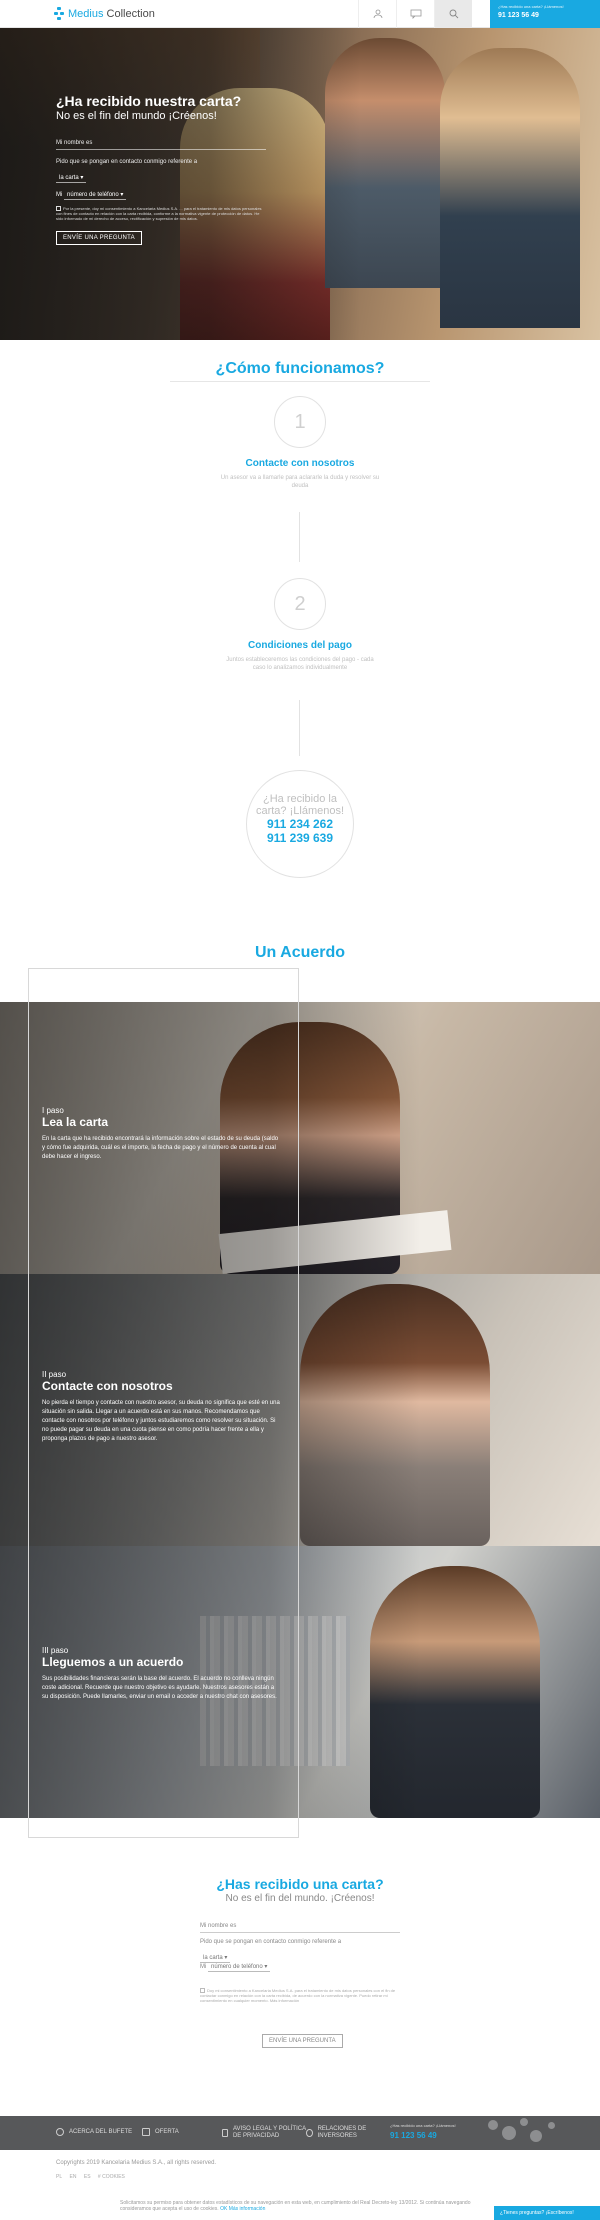  Describe the element at coordinates (149, 101) in the screenshot. I see `hero-title: ¿Ha recibido nuestra carta?` at that location.